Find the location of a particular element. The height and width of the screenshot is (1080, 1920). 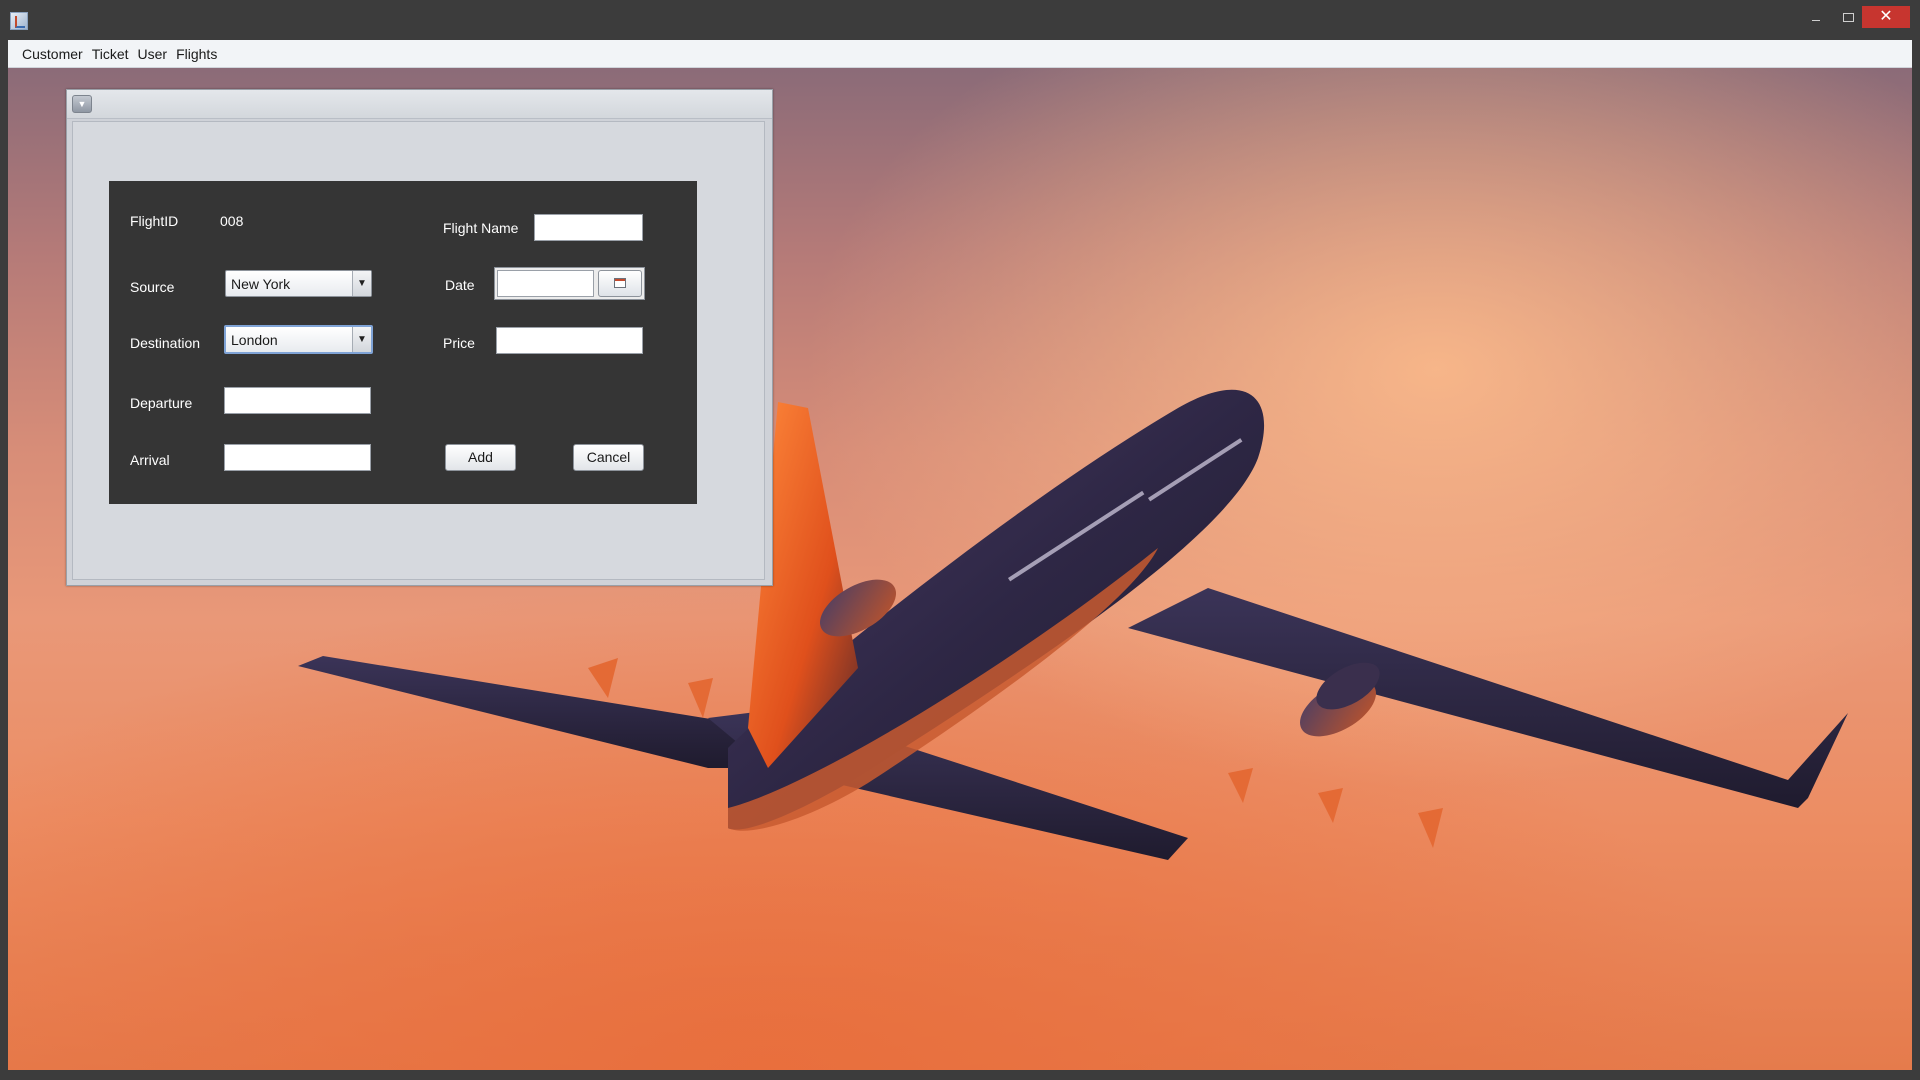

internal-frame-title-bar: ▼ is located at coordinates (419, 104).